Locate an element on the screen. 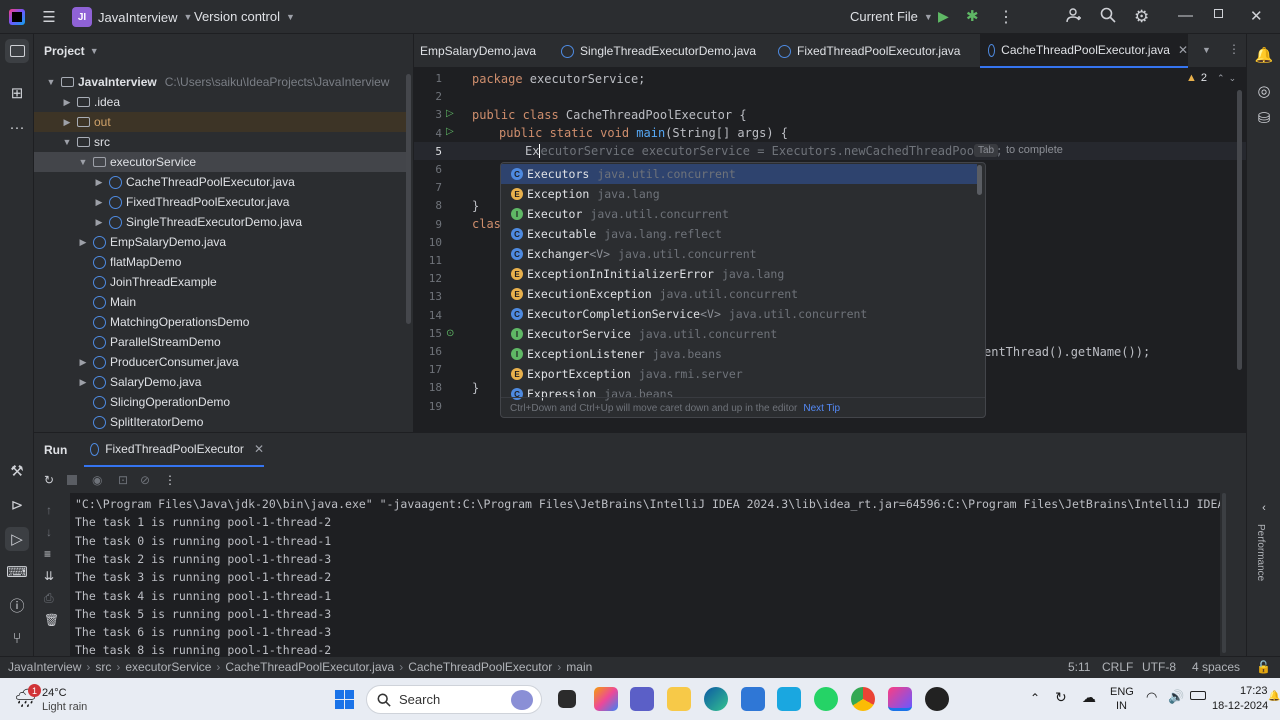  intellij-taskbar-icon is located at coordinates (900, 699).